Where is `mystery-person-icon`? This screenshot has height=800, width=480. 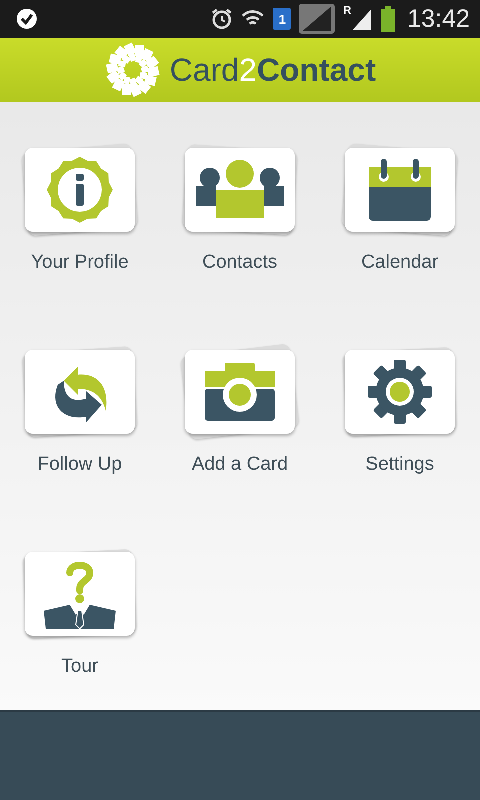 mystery-person-icon is located at coordinates (80, 594).